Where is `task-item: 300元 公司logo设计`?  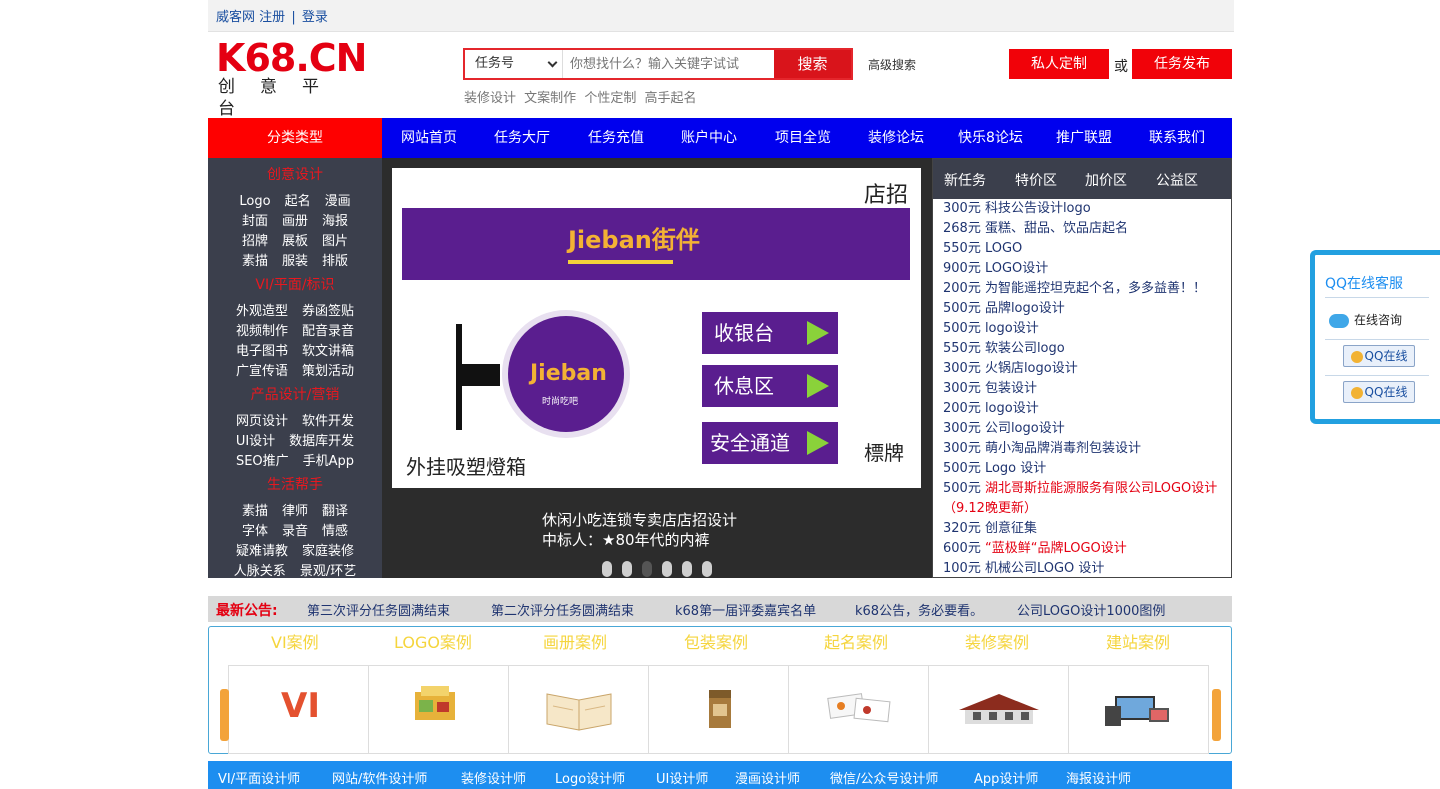
task-item: 300元 公司logo设计 is located at coordinates (1088, 429).